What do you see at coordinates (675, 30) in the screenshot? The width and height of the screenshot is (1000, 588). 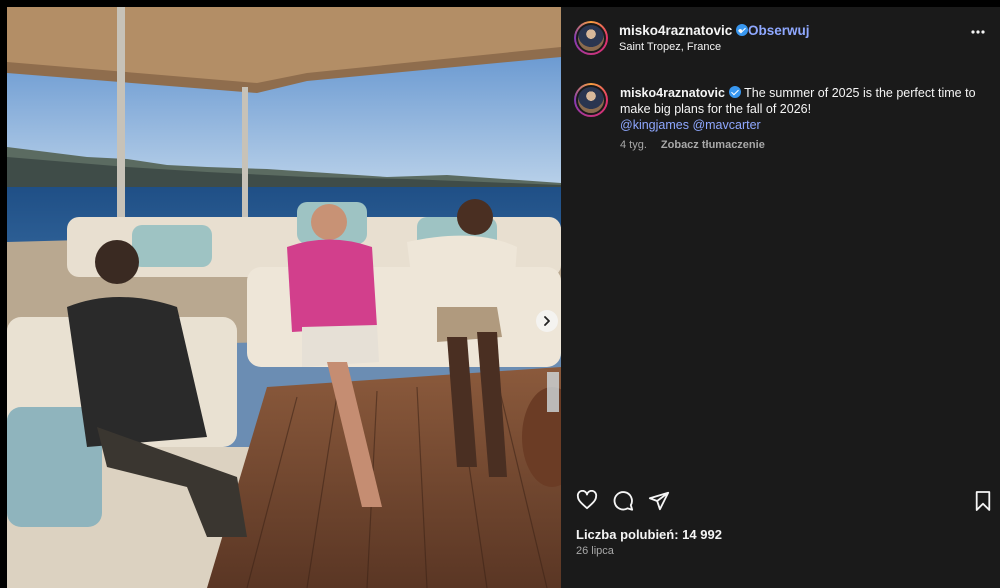 I see `author-username: misko4raznatovic` at bounding box center [675, 30].